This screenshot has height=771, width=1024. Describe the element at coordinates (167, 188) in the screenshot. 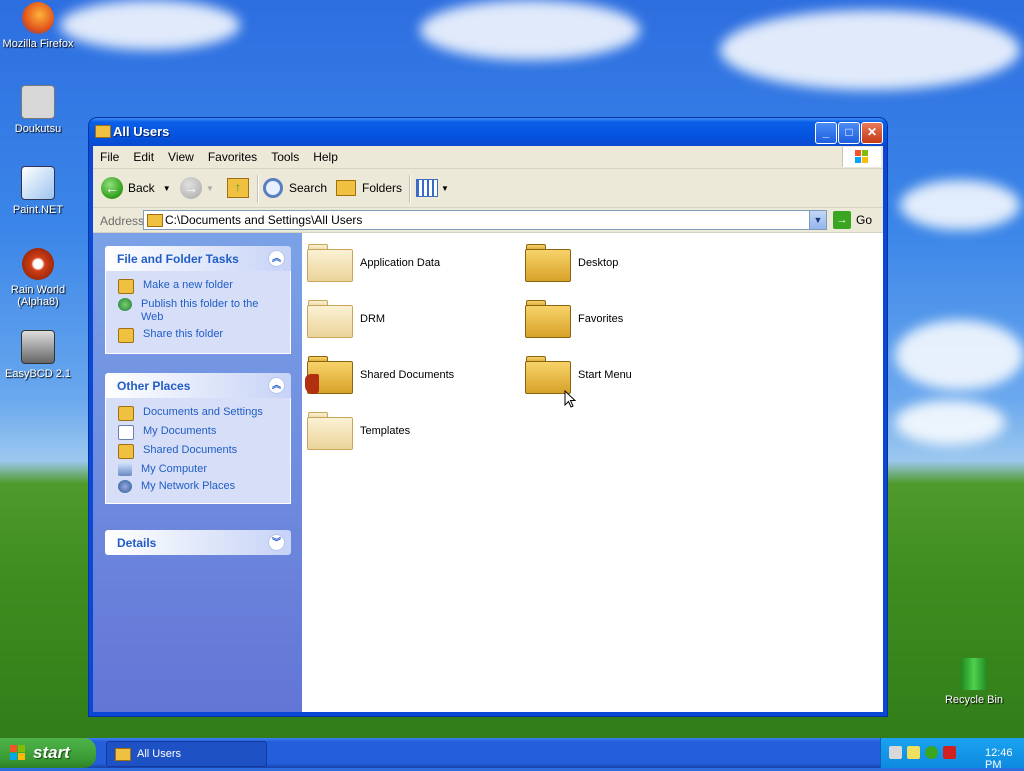

I see `back-dropdown-icon: ▼` at that location.